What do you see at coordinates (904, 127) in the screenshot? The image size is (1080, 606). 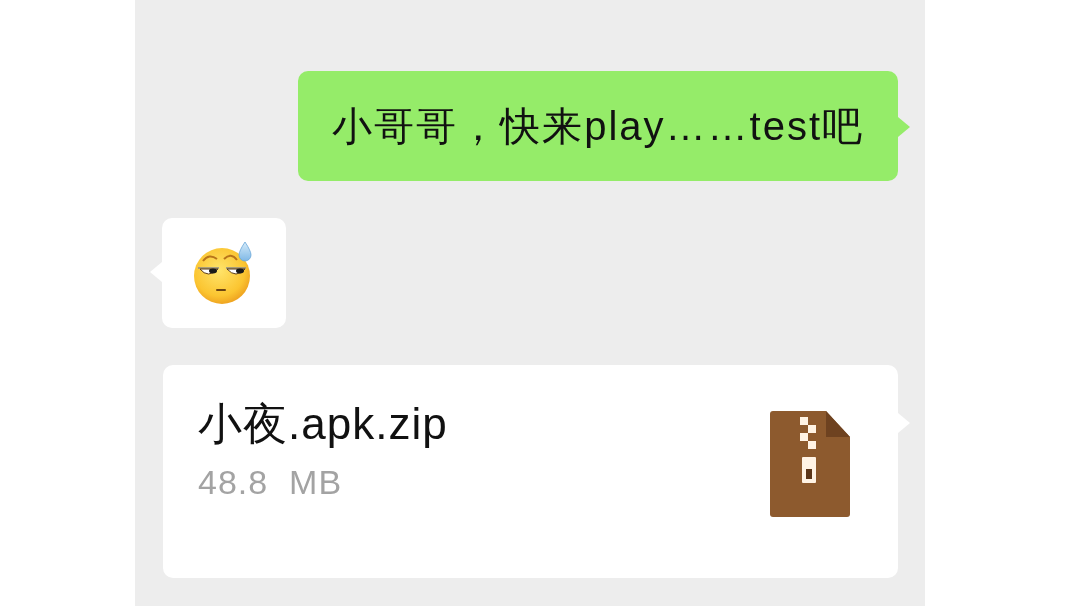 I see `bubble-tail-icon` at bounding box center [904, 127].